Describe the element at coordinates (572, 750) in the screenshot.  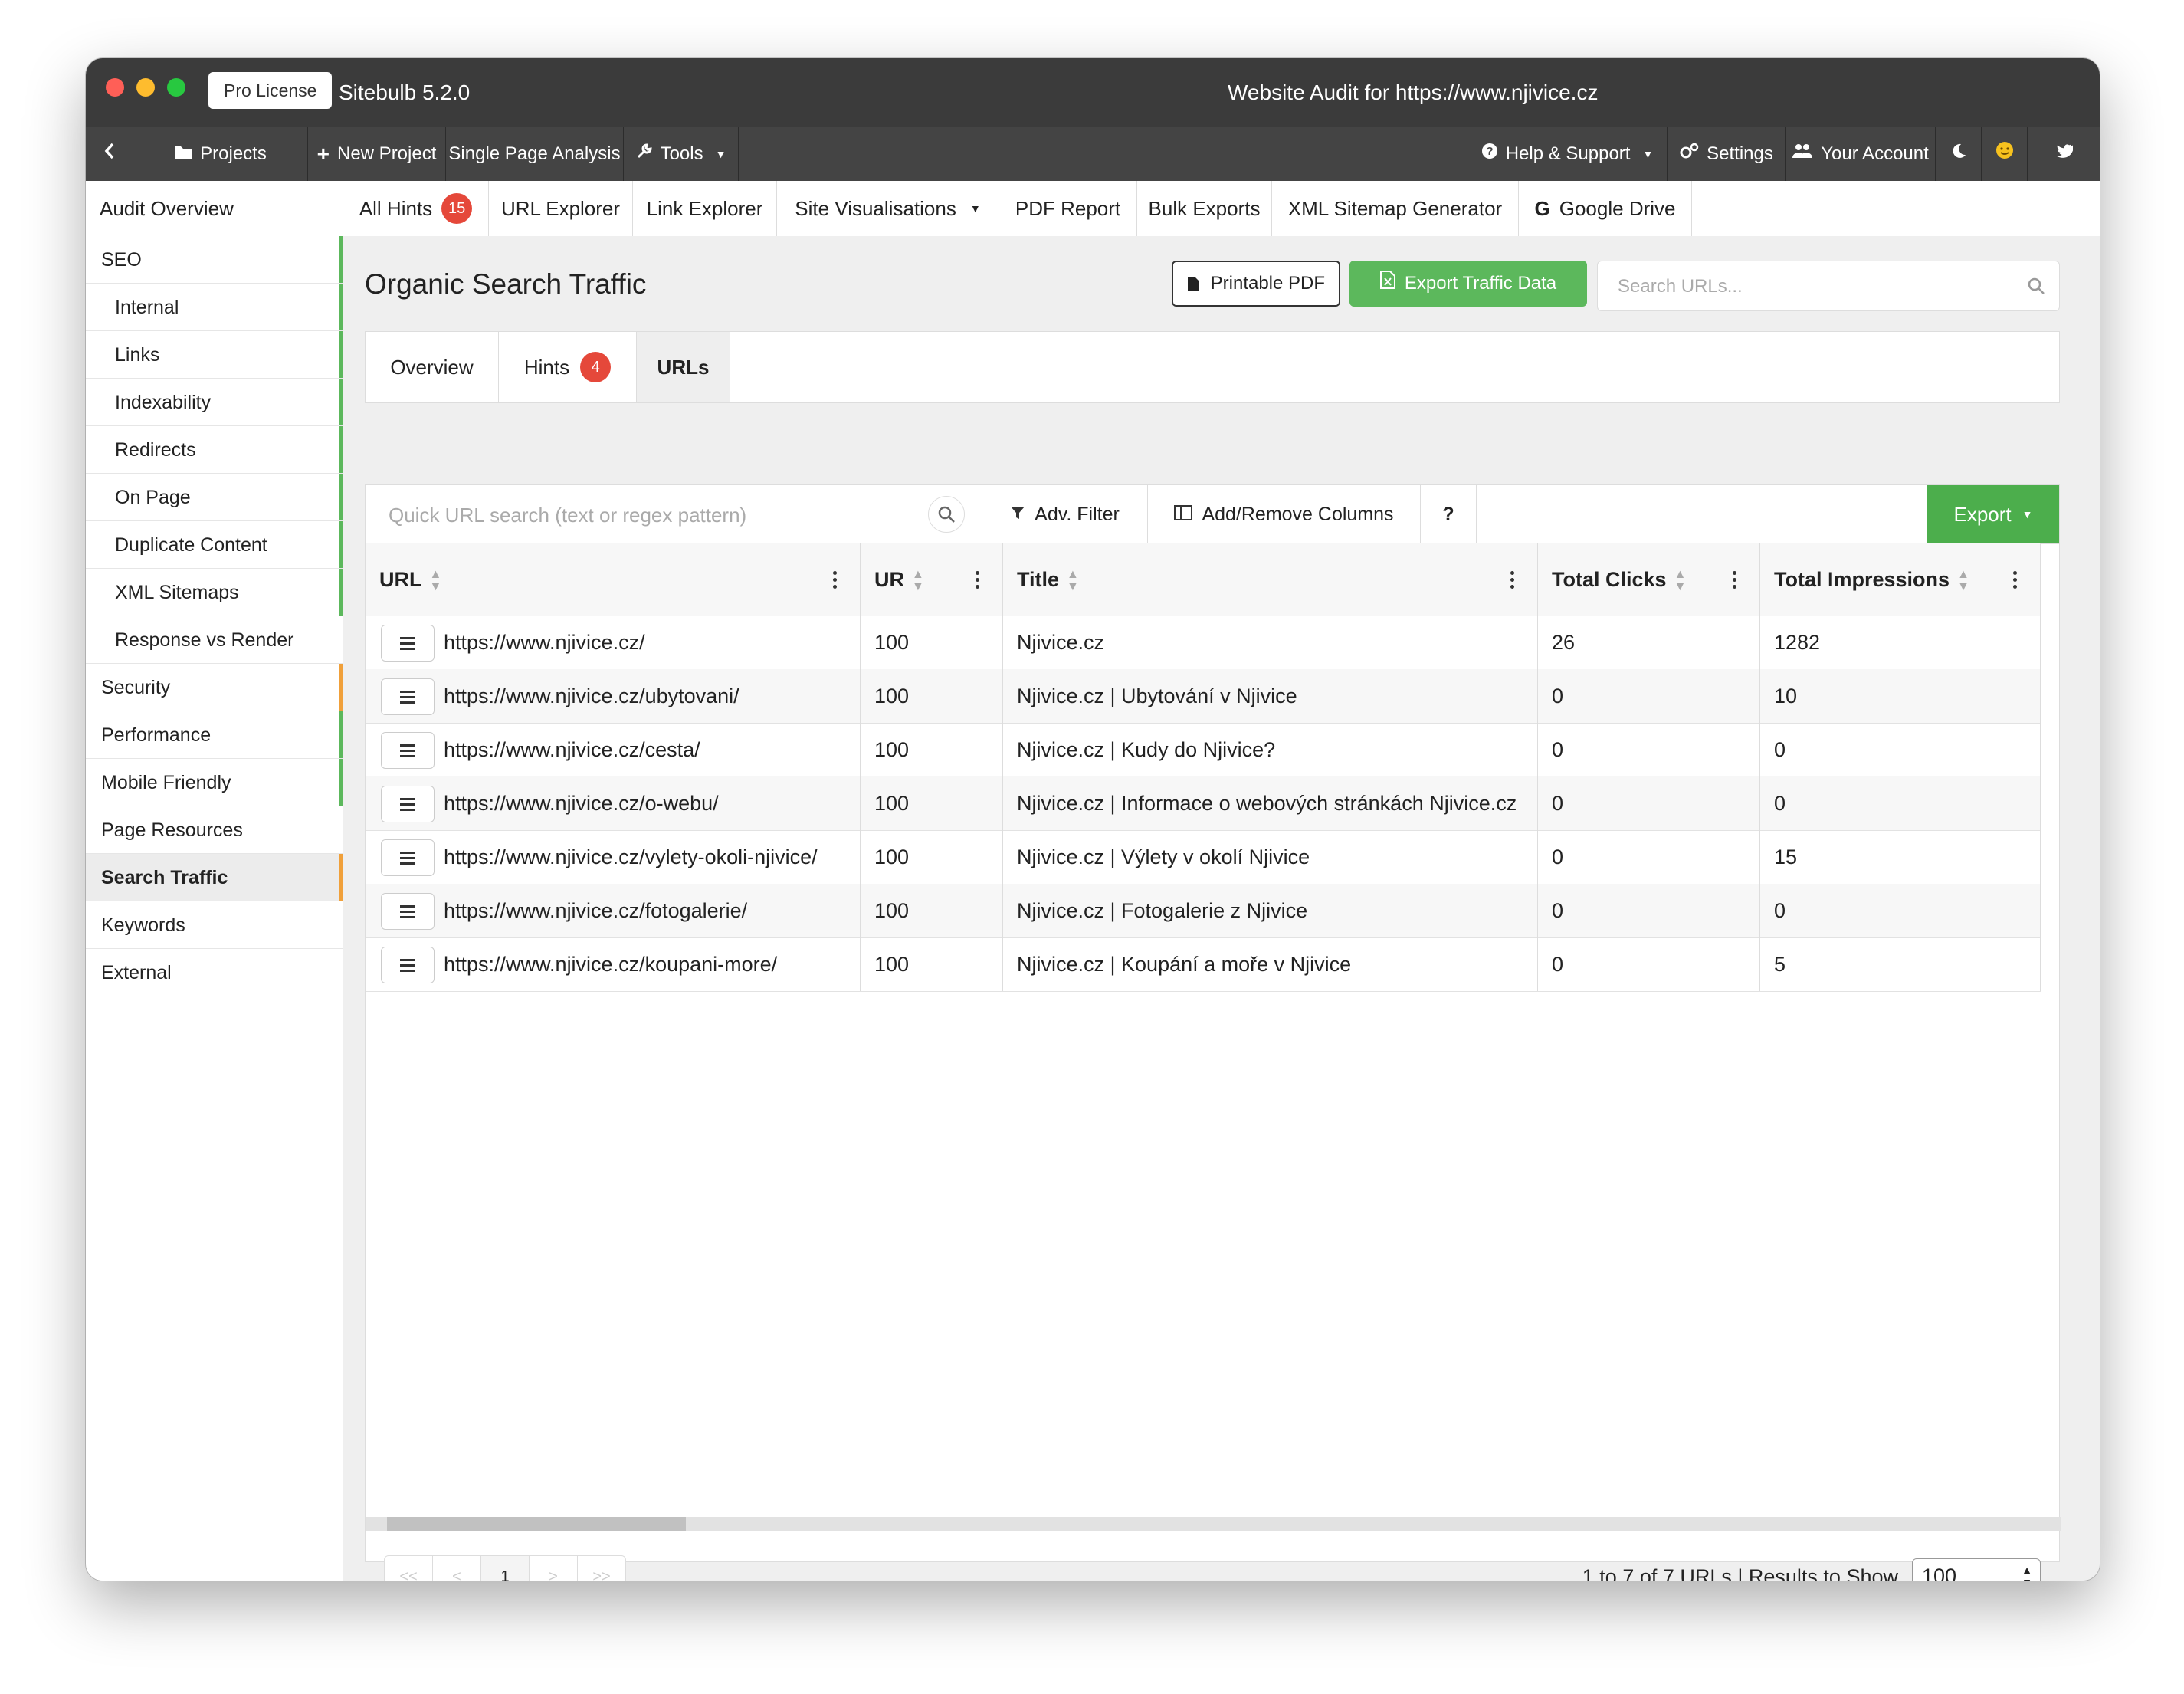
I see `url-link: https://www.njivice.cz/cesta/` at that location.